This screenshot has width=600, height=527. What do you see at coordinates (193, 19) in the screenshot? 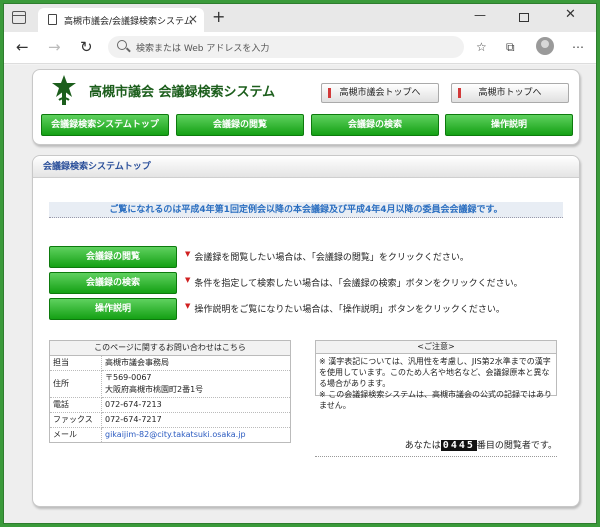
I see `close-tab-icon: ×` at bounding box center [193, 19].